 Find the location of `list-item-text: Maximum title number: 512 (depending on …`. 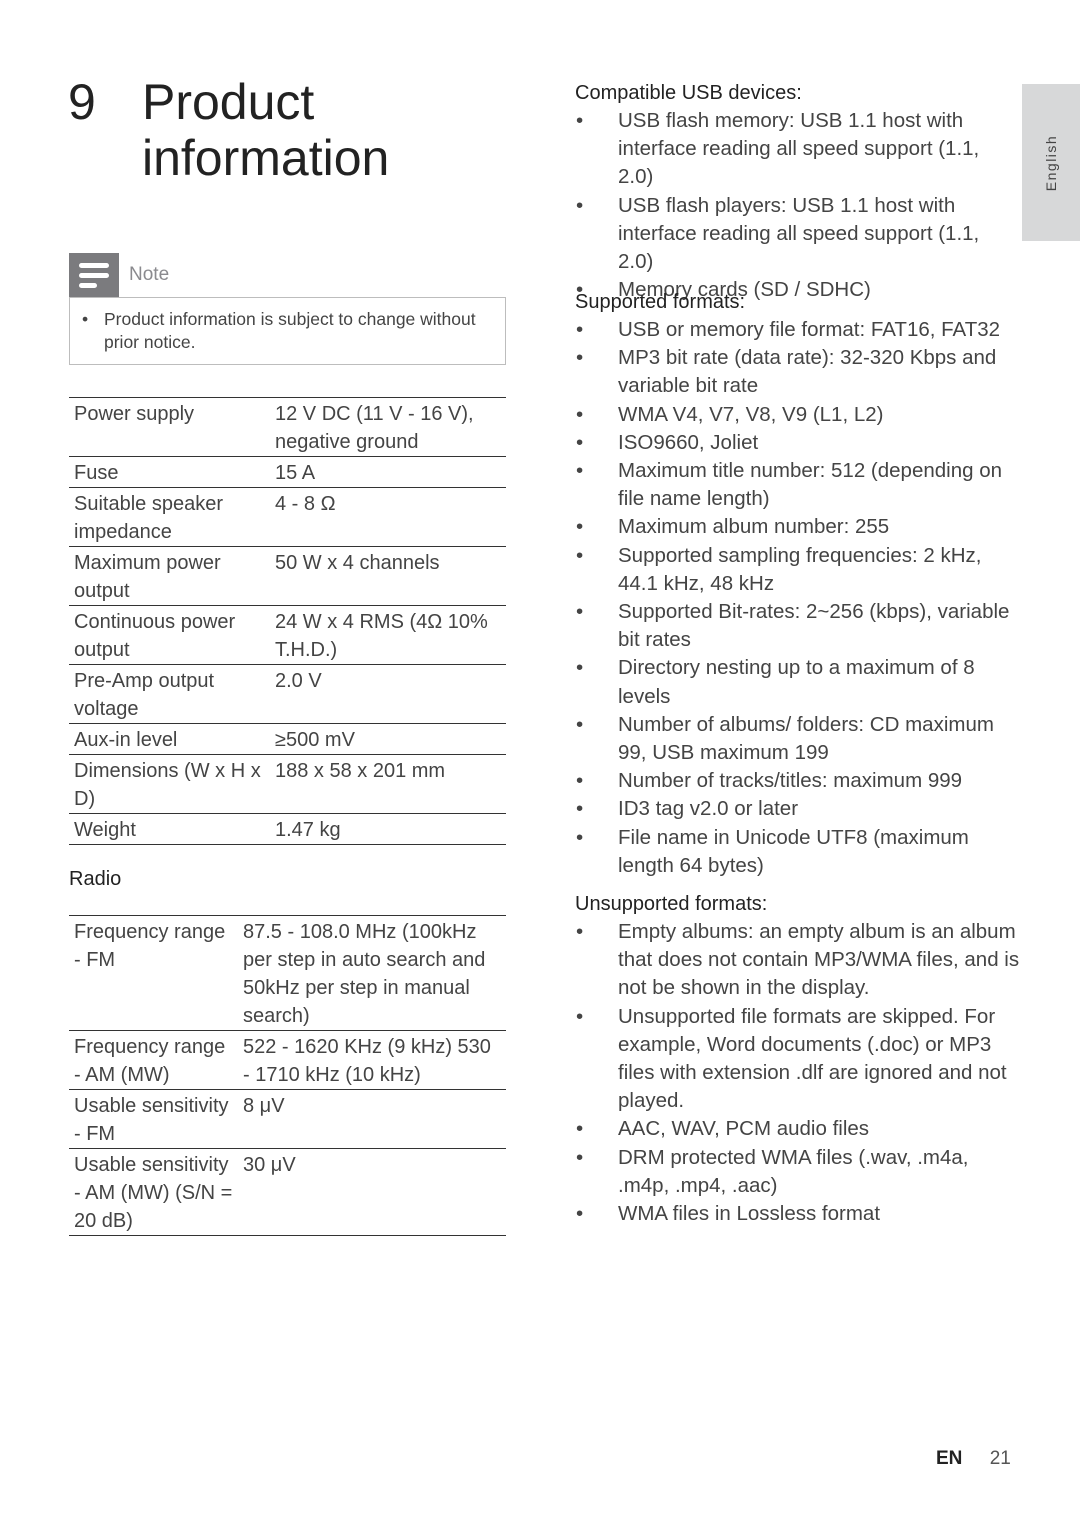

list-item-text: Maximum title number: 512 (depending on … is located at coordinates (810, 485).